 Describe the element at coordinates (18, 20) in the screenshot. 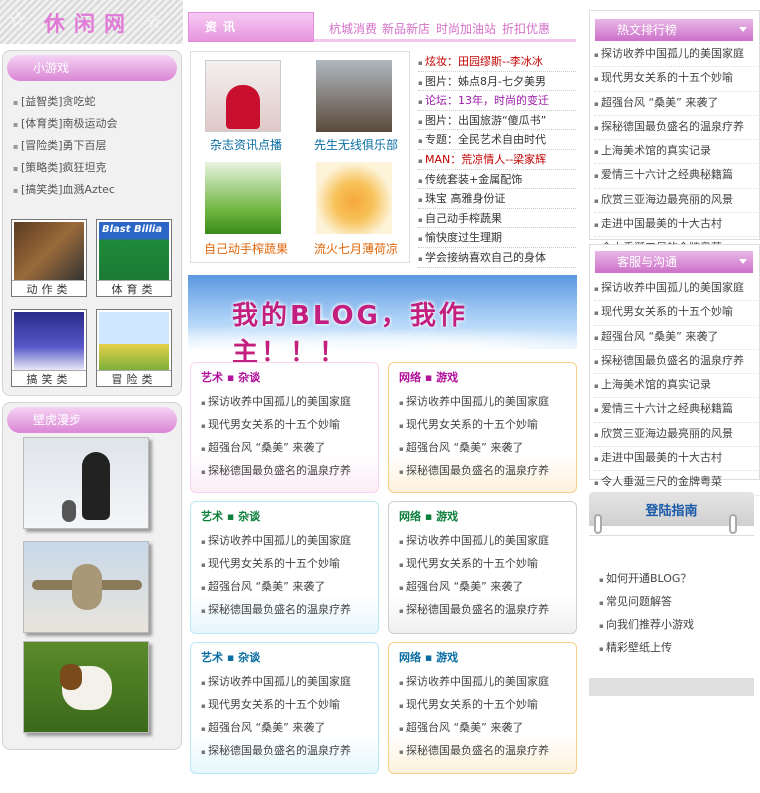

I see `star-icon: ☆` at that location.